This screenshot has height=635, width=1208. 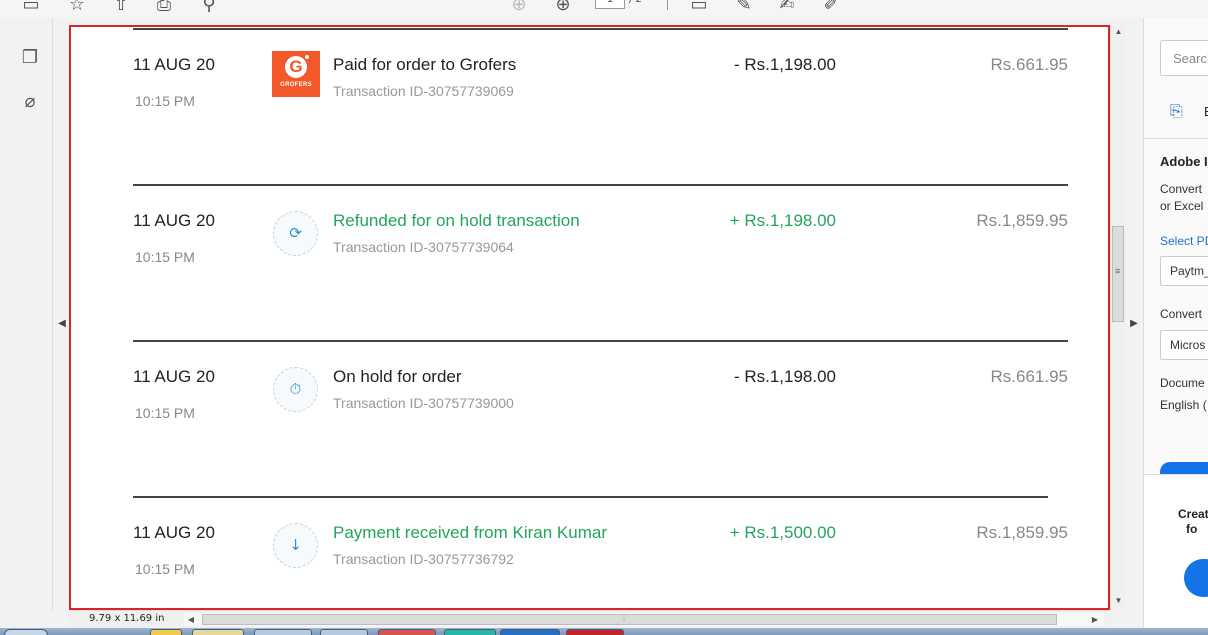 What do you see at coordinates (1182, 383) in the screenshot?
I see `document-language-label: Docume` at bounding box center [1182, 383].